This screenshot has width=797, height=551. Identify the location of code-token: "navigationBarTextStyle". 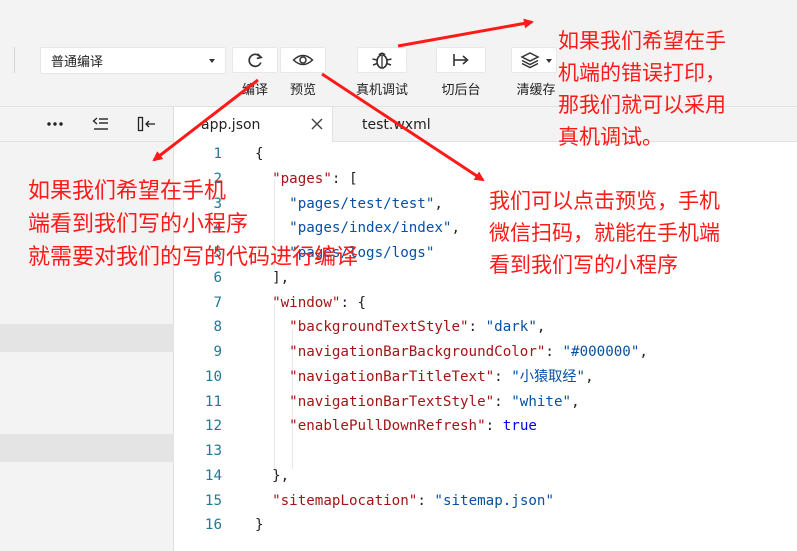
(392, 401).